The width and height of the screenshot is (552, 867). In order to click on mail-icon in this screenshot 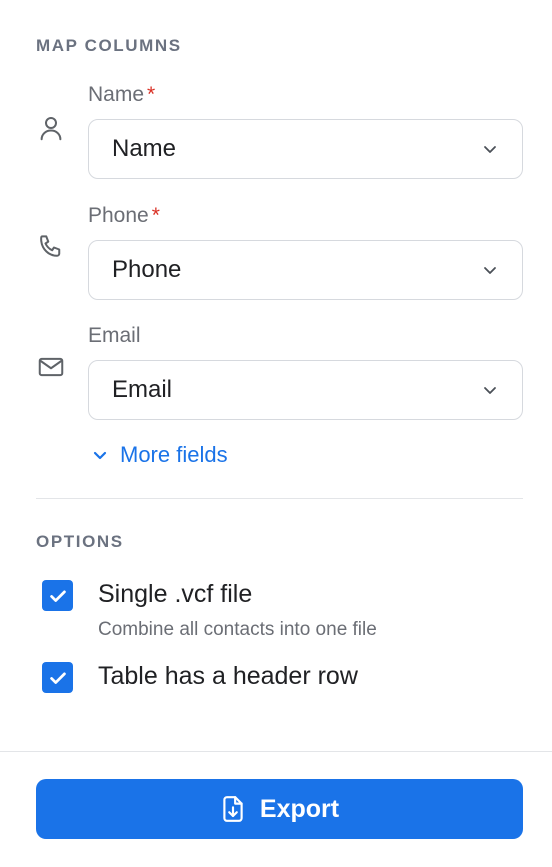, I will do `click(51, 367)`.